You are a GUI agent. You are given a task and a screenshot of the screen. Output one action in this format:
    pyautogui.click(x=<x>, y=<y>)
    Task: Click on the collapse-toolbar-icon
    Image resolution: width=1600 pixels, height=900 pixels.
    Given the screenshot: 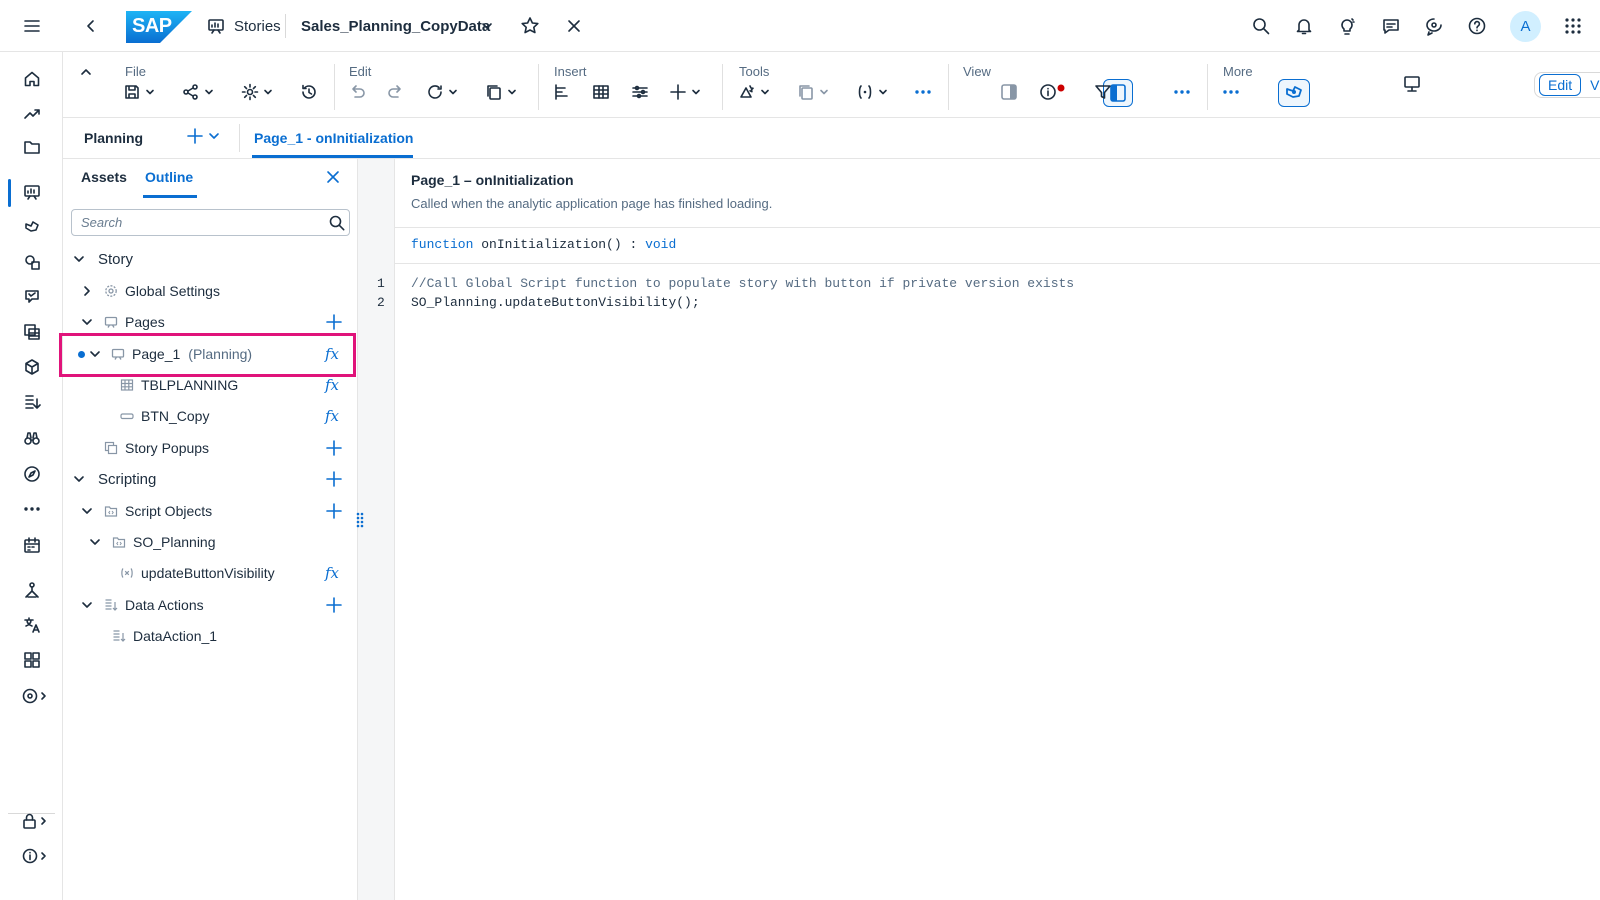 What is the action you would take?
    pyautogui.click(x=86, y=72)
    